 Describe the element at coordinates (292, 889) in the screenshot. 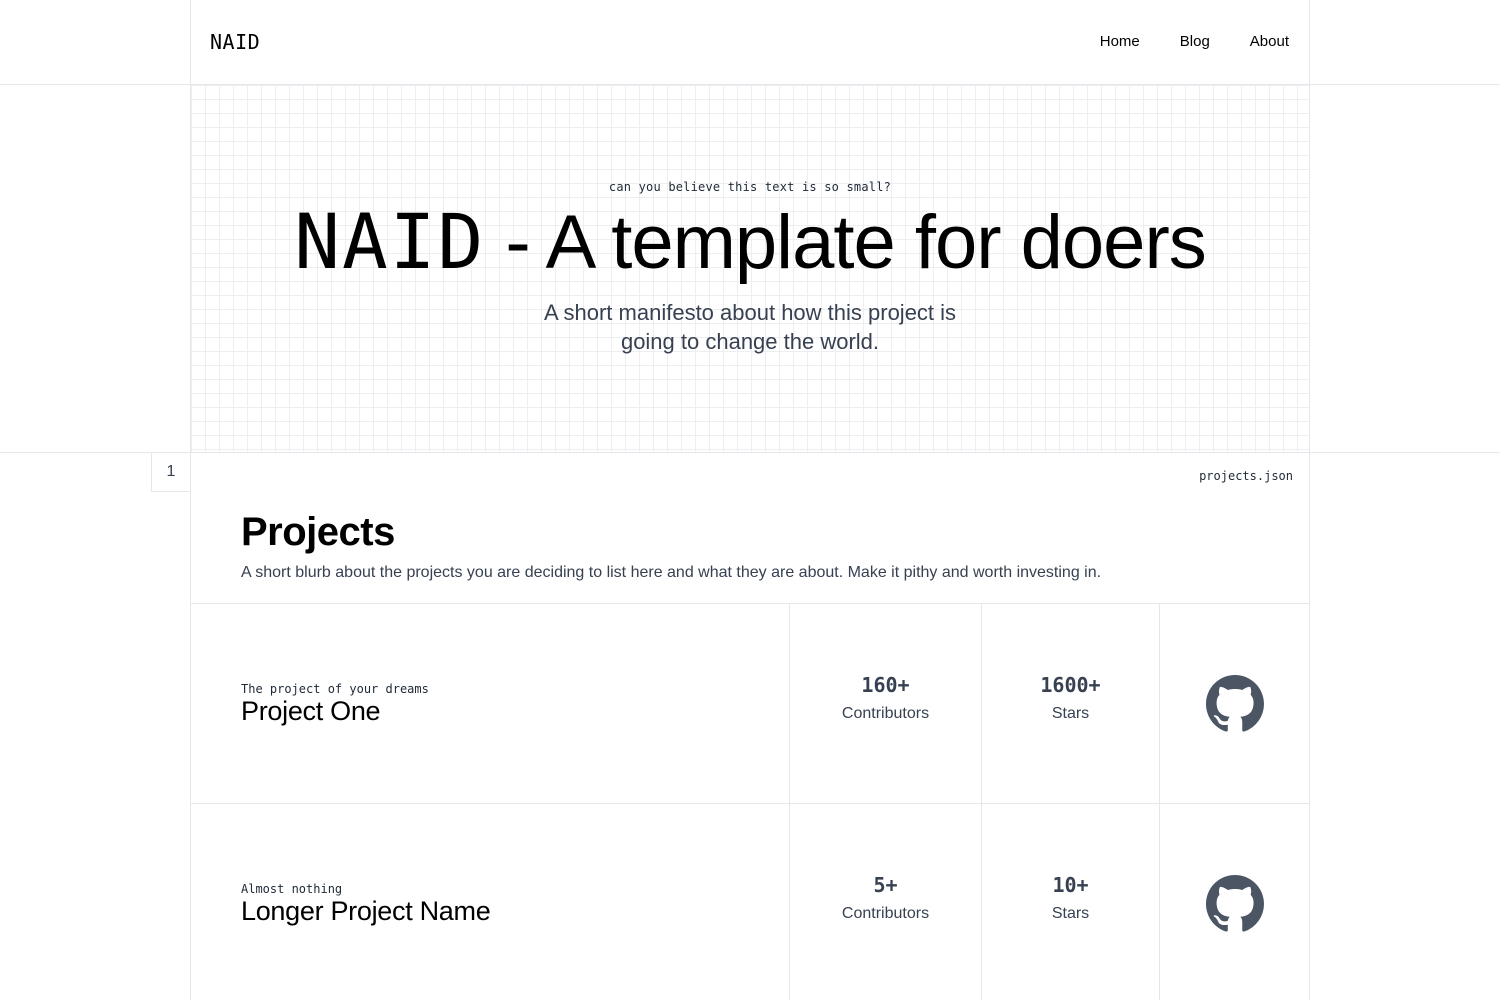

I see `project-tagline: Almost nothing` at that location.